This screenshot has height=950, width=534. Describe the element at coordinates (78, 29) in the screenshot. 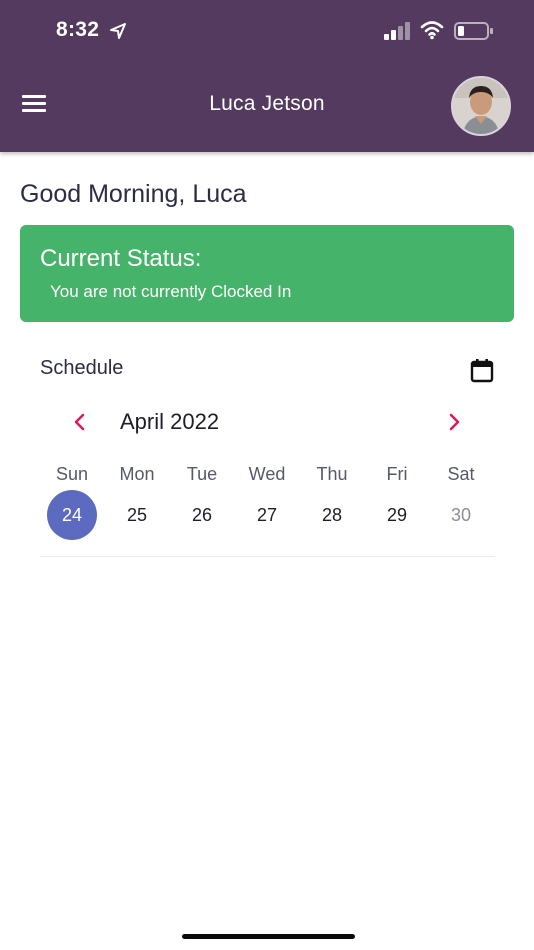

I see `status-time: 8:32` at that location.